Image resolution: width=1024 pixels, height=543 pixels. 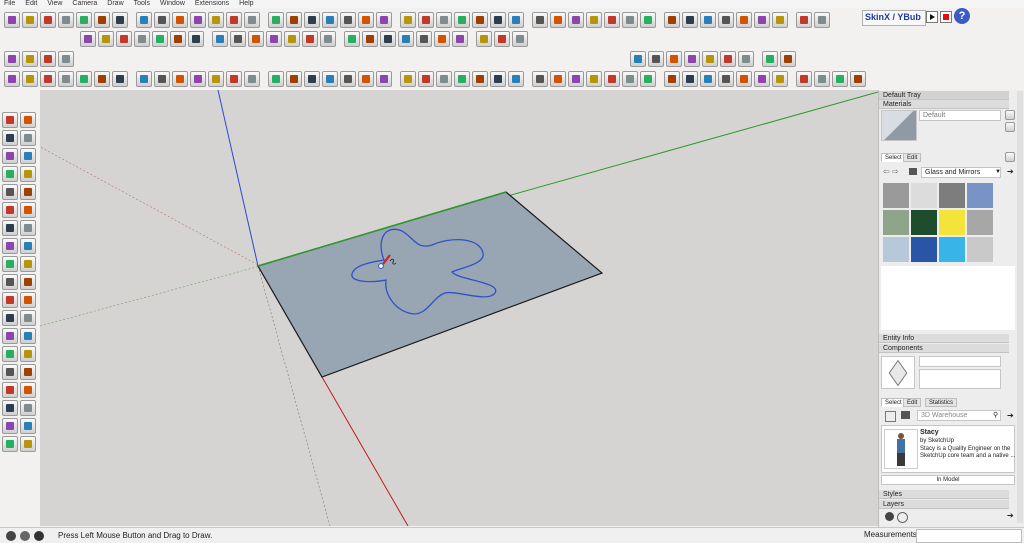 I want to click on materials-header: Materials, so click(x=944, y=104).